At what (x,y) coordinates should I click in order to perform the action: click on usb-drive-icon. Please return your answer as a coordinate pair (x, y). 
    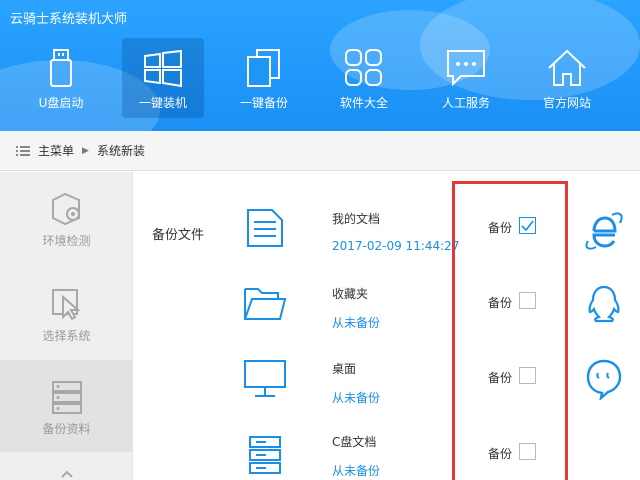
    Looking at the image, I should click on (61, 68).